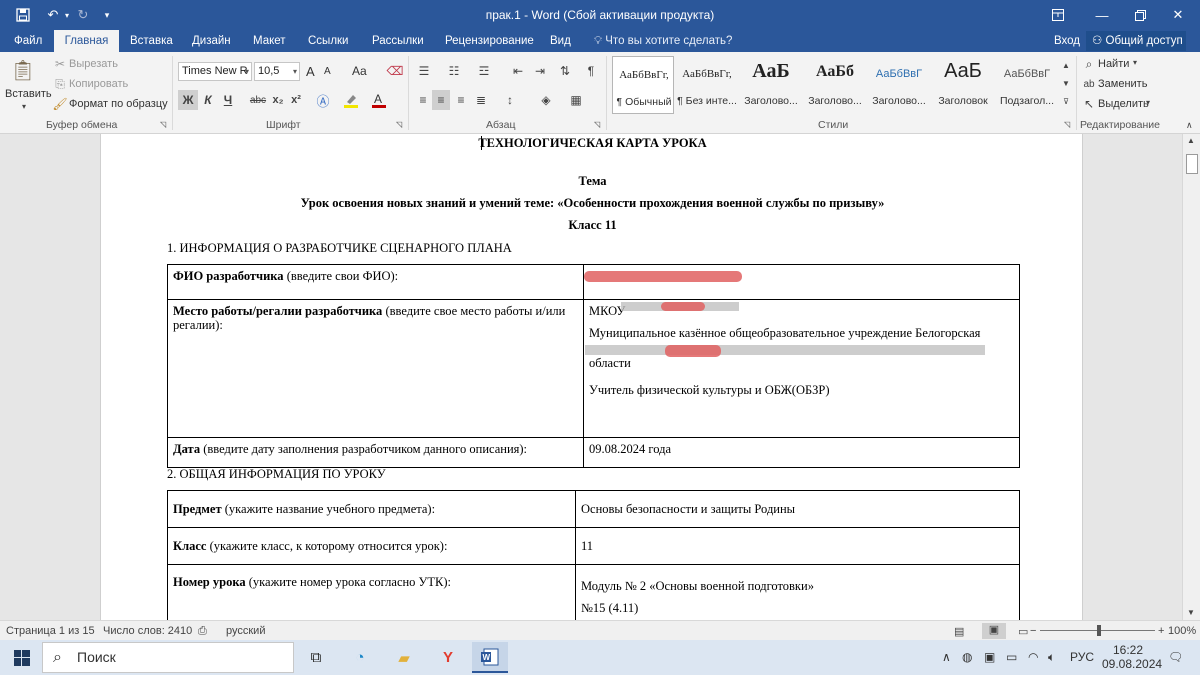 This screenshot has height=675, width=1200. I want to click on table-cell: 11, so click(797, 546).